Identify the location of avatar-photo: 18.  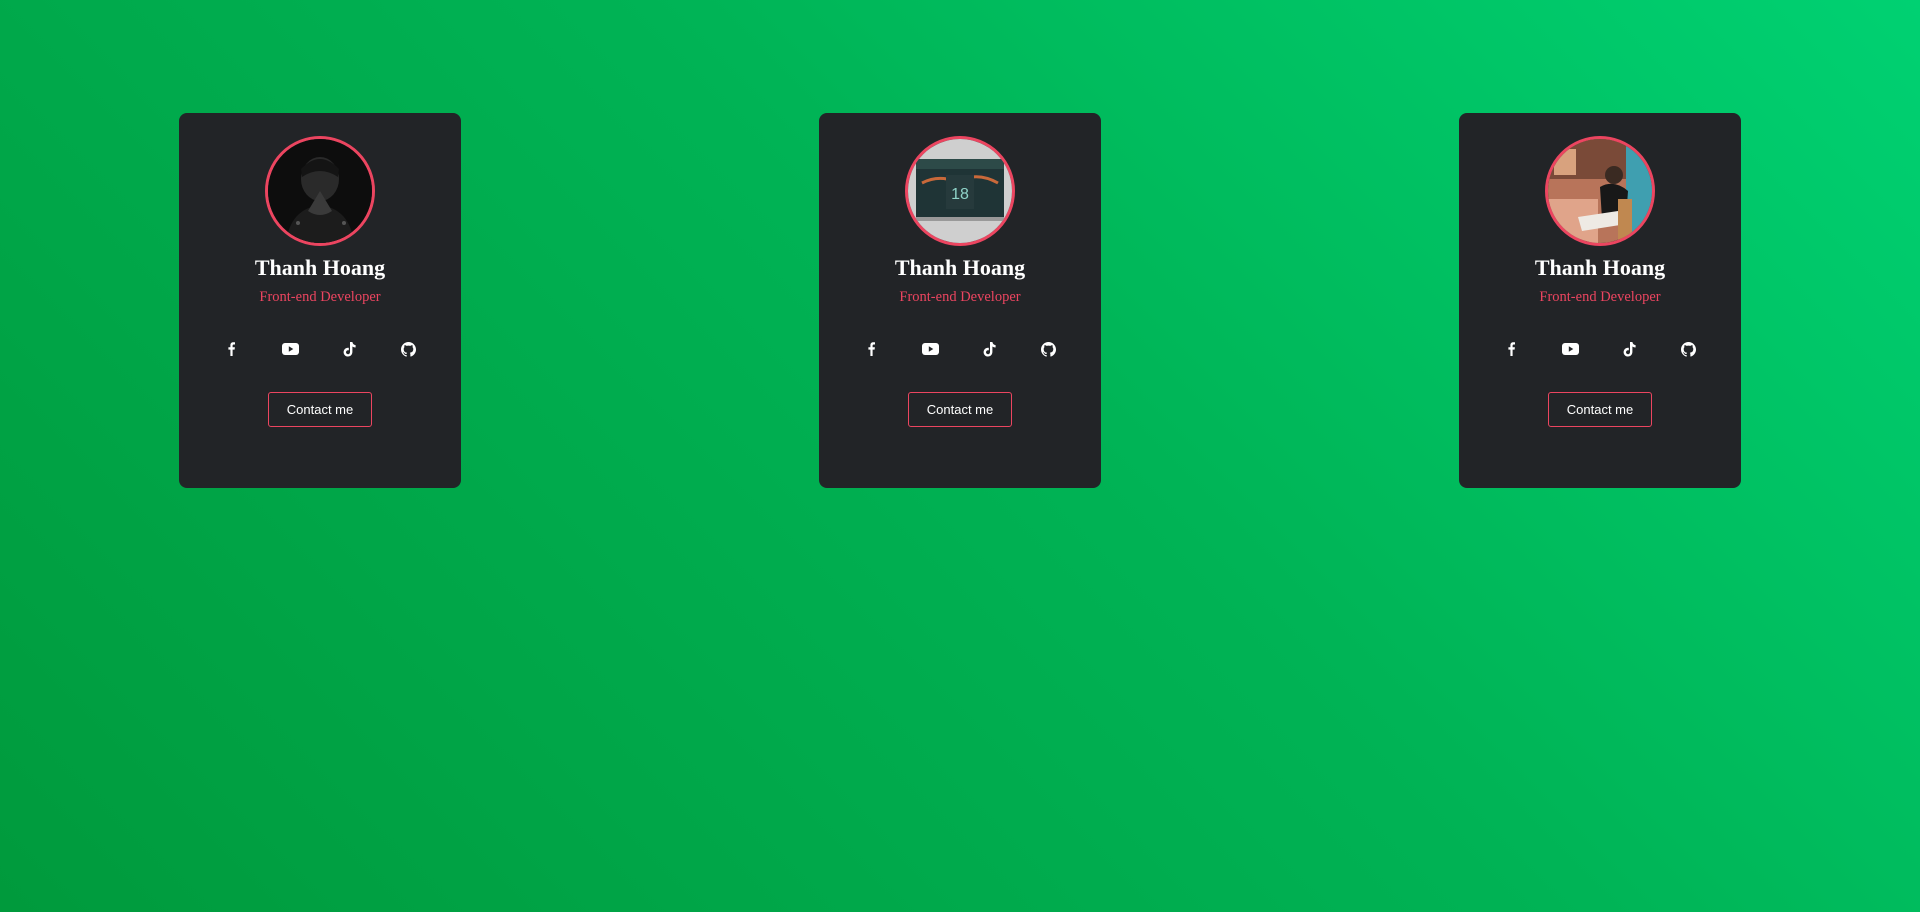
(960, 191).